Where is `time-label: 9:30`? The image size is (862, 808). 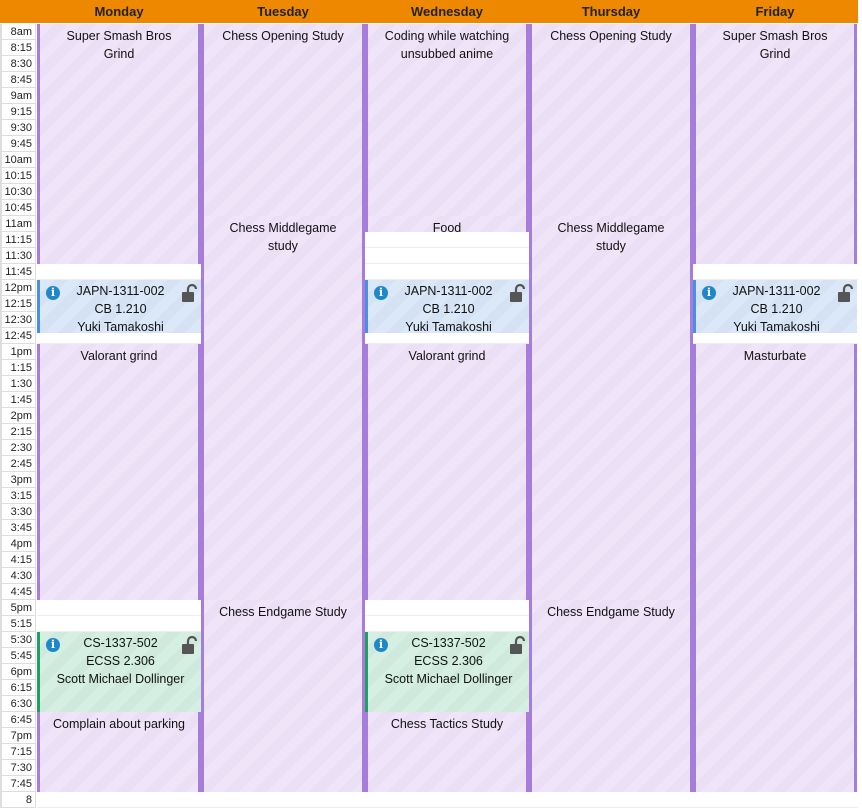 time-label: 9:30 is located at coordinates (18, 128).